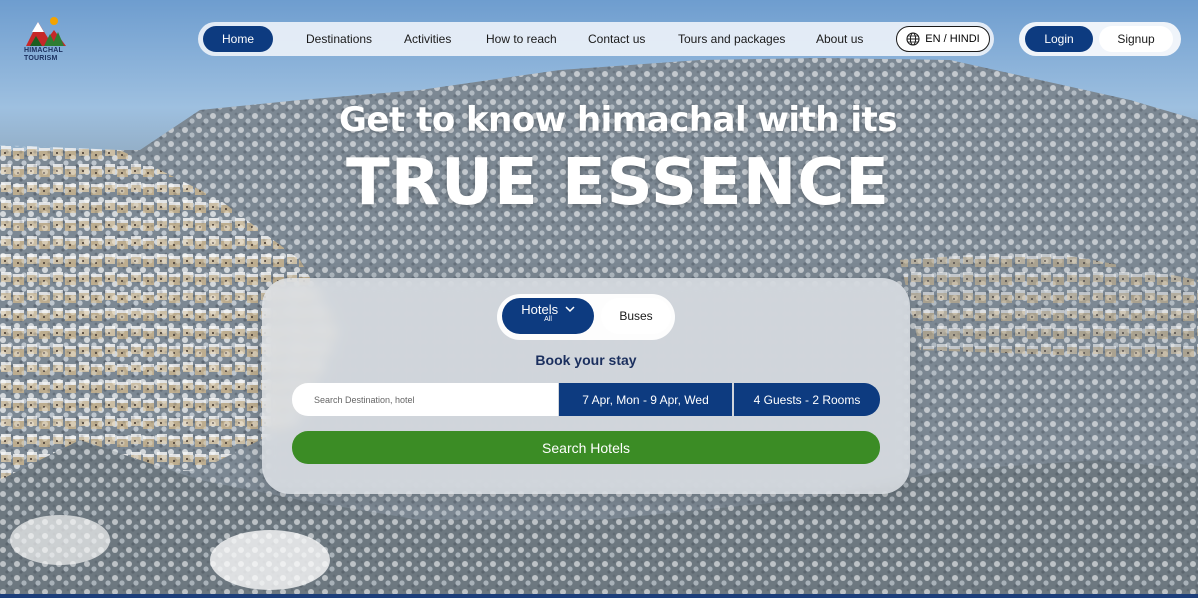  What do you see at coordinates (599, 596) in the screenshot?
I see `bottom-accent-bar` at bounding box center [599, 596].